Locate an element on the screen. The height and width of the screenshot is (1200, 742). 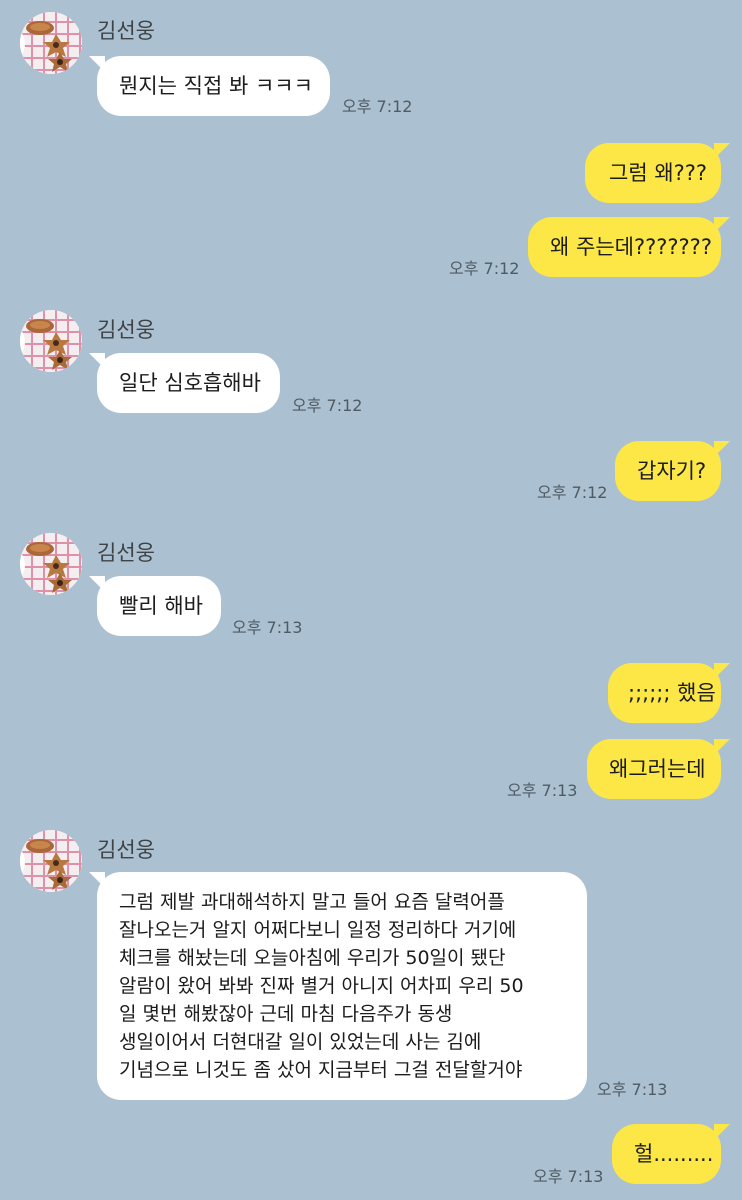
message-text: 뭔지는 직접 봐 ㅋㅋㅋ is located at coordinates (216, 86).